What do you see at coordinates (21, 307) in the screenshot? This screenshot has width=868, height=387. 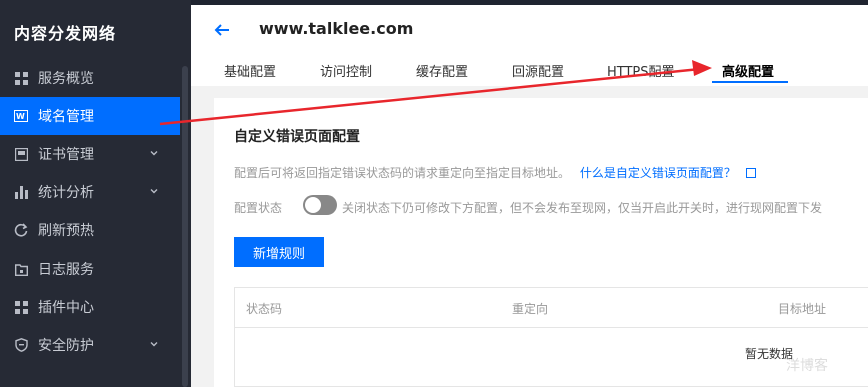 I see `plugin-icon` at bounding box center [21, 307].